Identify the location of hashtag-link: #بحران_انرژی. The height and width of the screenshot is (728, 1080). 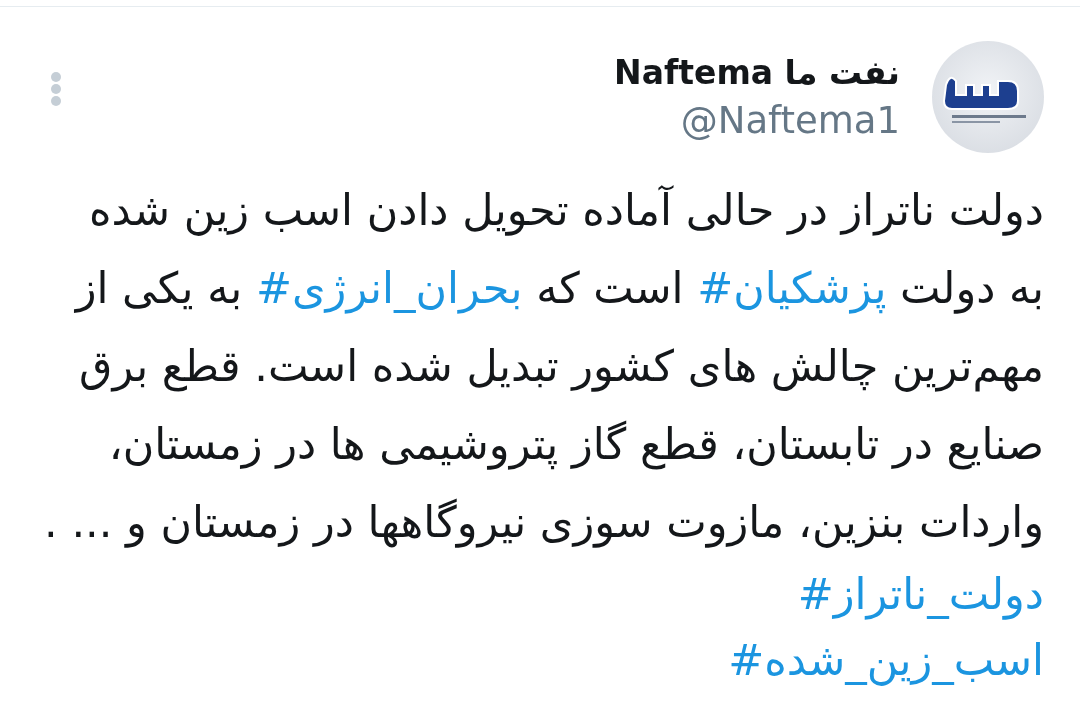
(389, 288).